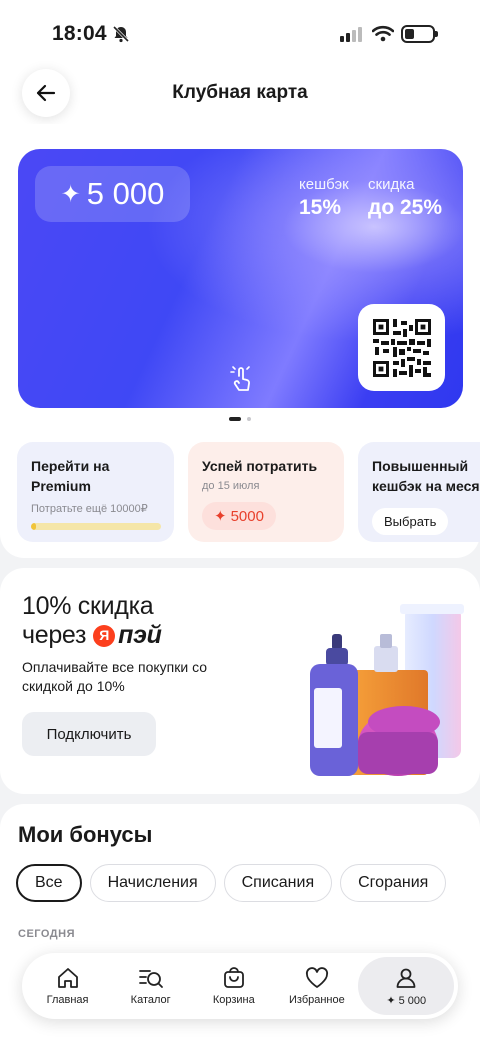 The width and height of the screenshot is (480, 1043). What do you see at coordinates (406, 1000) in the screenshot?
I see `tab-label: ✦ 5 000` at bounding box center [406, 1000].